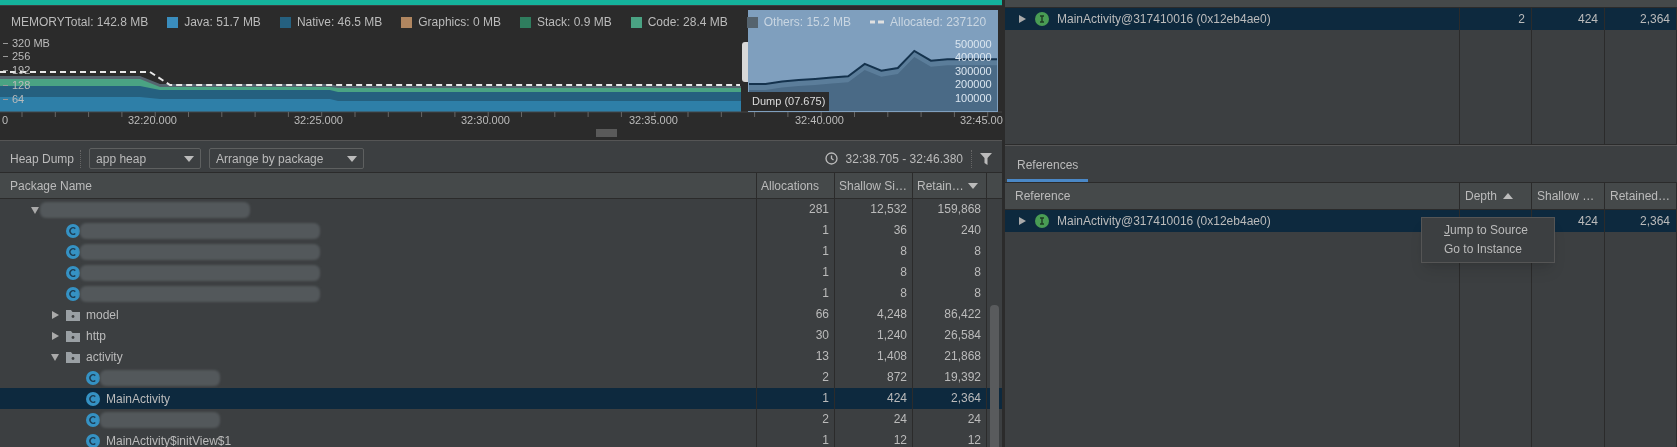 The height and width of the screenshot is (447, 1677). I want to click on dump-marker-label: Dump (07.675), so click(789, 101).